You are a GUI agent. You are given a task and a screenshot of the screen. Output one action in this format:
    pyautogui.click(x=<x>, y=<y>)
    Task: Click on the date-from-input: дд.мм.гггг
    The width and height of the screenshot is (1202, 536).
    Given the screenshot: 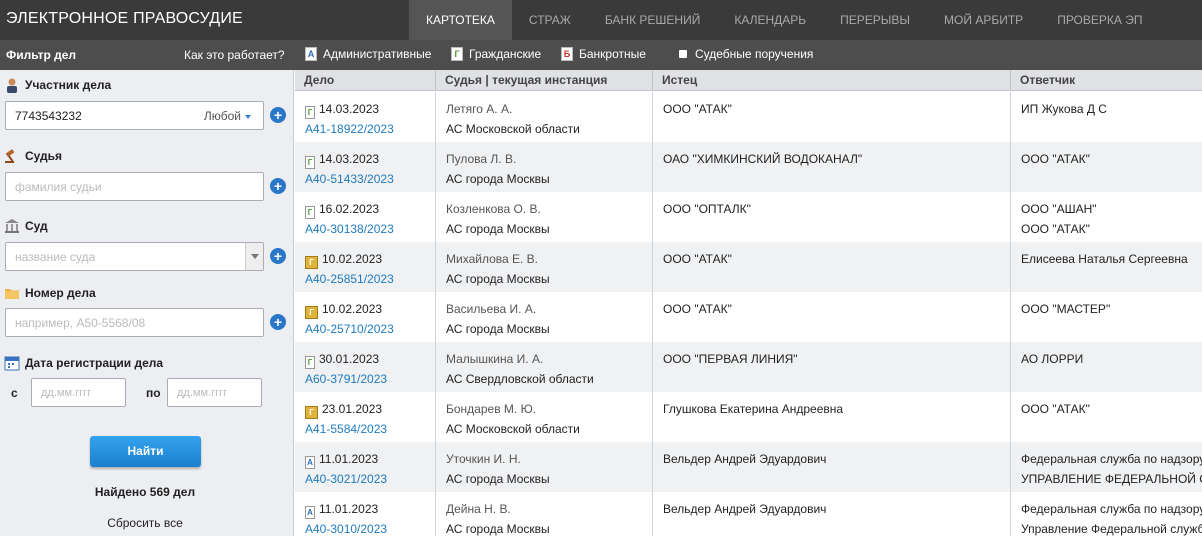 What is the action you would take?
    pyautogui.click(x=78, y=392)
    